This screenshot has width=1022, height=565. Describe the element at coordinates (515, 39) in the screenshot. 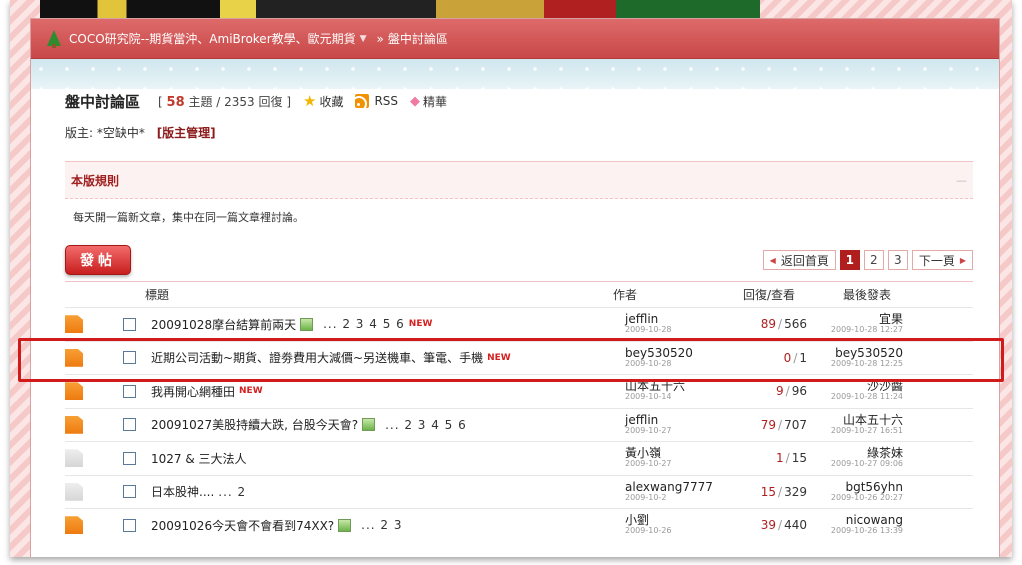

I see `breadcrumb: COCO研究院--期貨當沖、AmiBroker教學、歐元期貨 ▼ » 盤中討論區` at that location.